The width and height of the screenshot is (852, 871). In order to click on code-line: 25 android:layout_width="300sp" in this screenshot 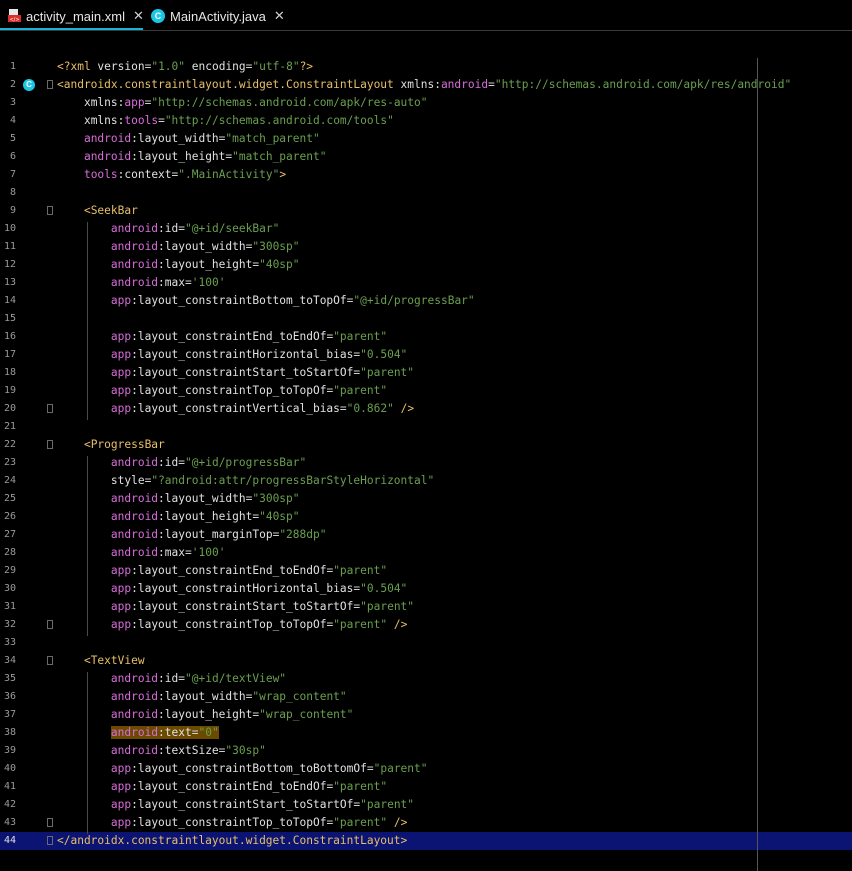, I will do `click(426, 499)`.